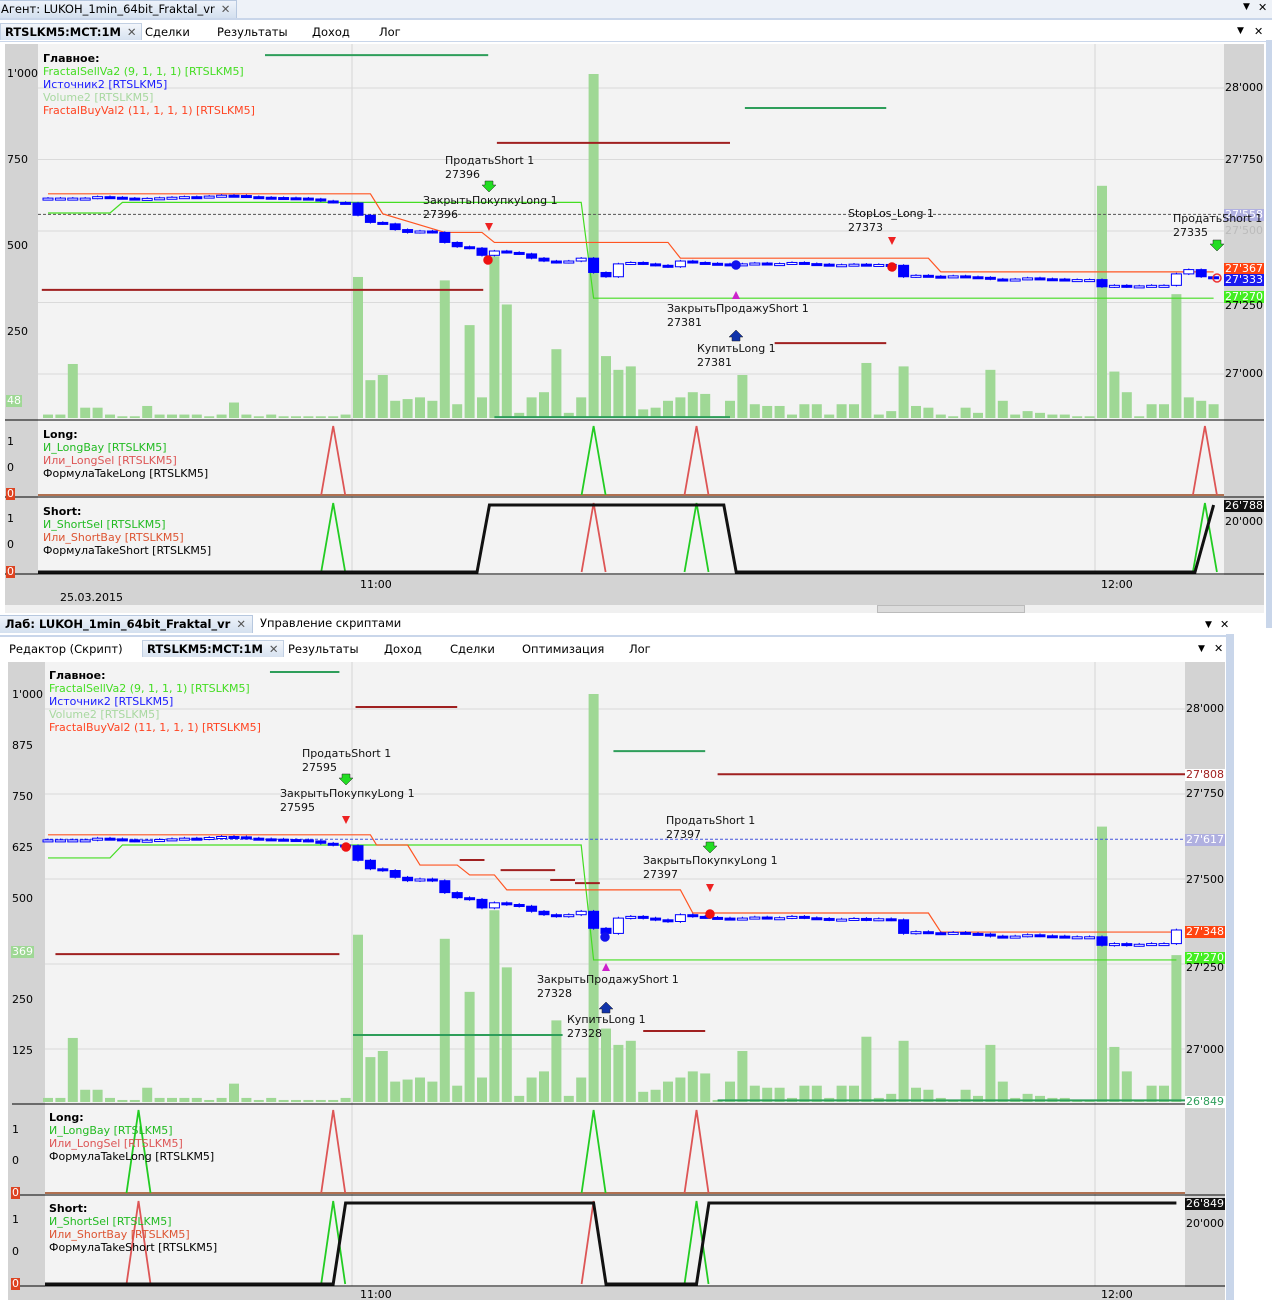 Image resolution: width=1272 pixels, height=1301 pixels. I want to click on trade-dot, so click(892, 267).